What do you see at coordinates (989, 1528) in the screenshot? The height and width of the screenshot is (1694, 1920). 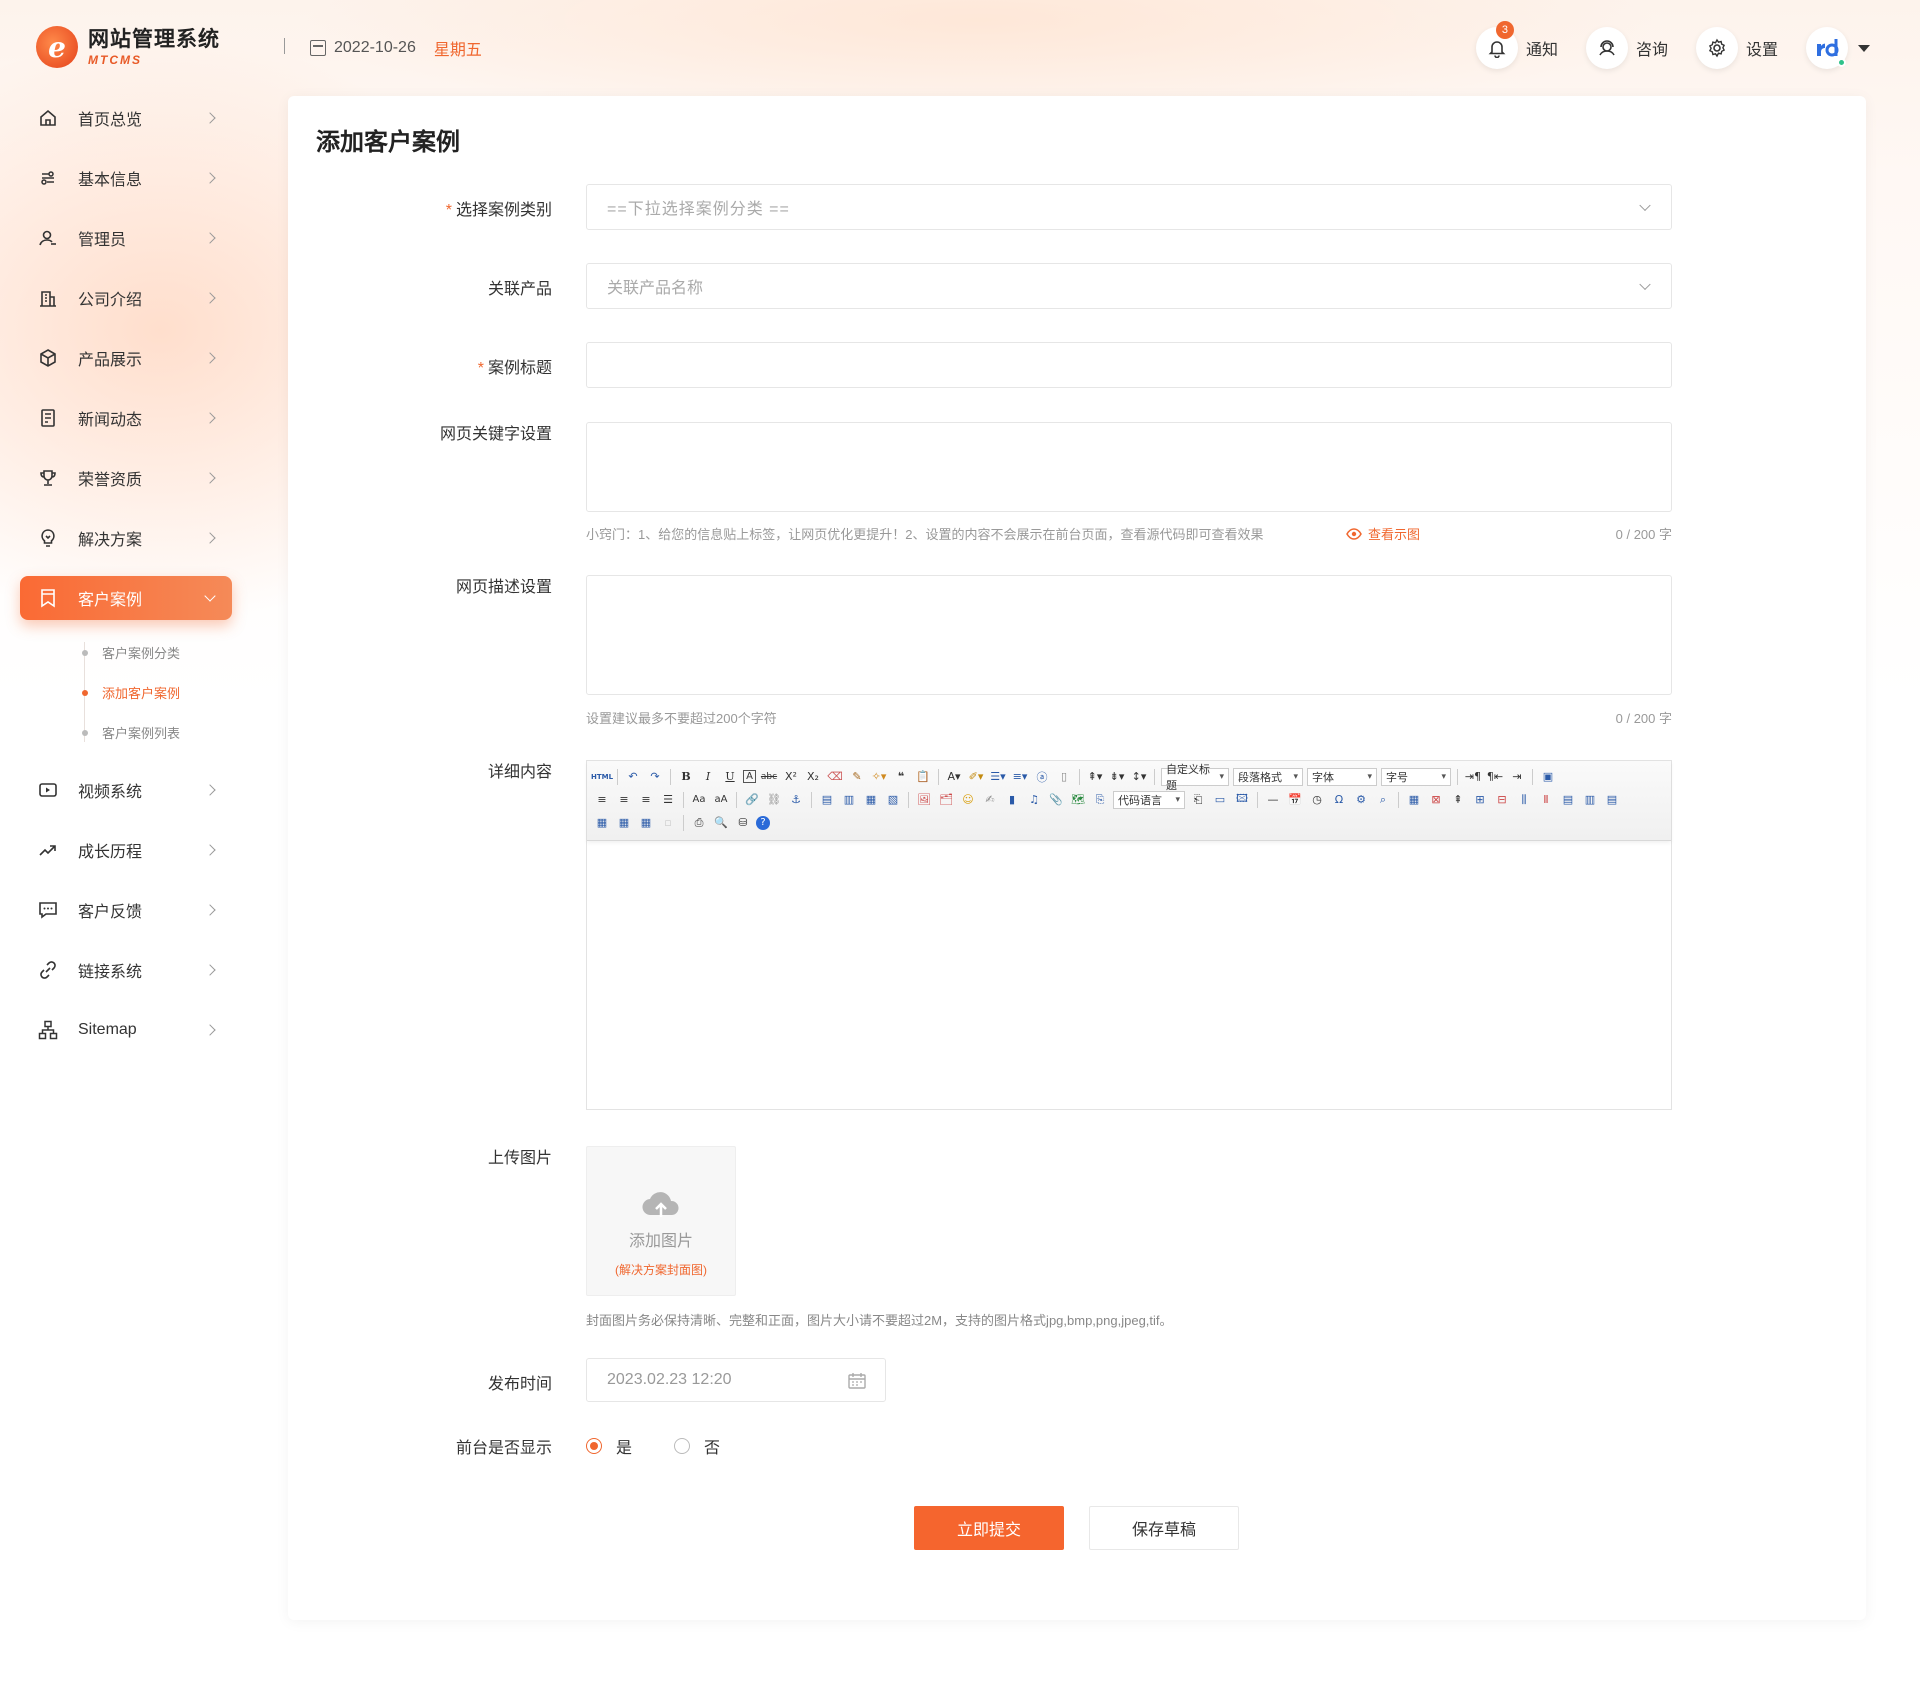 I see `submit-button: 立即提交` at bounding box center [989, 1528].